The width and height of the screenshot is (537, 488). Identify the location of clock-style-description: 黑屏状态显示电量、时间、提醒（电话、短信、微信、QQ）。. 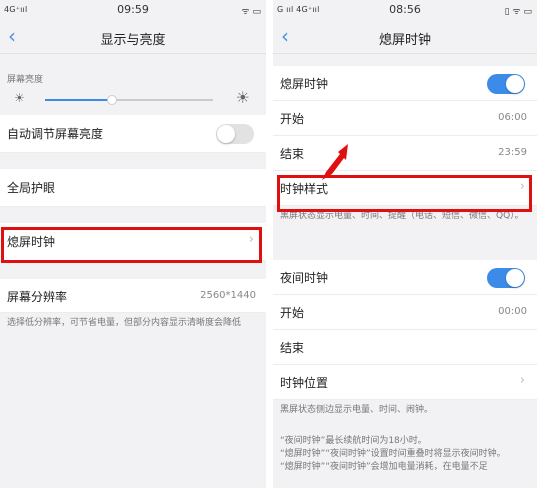
(402, 216).